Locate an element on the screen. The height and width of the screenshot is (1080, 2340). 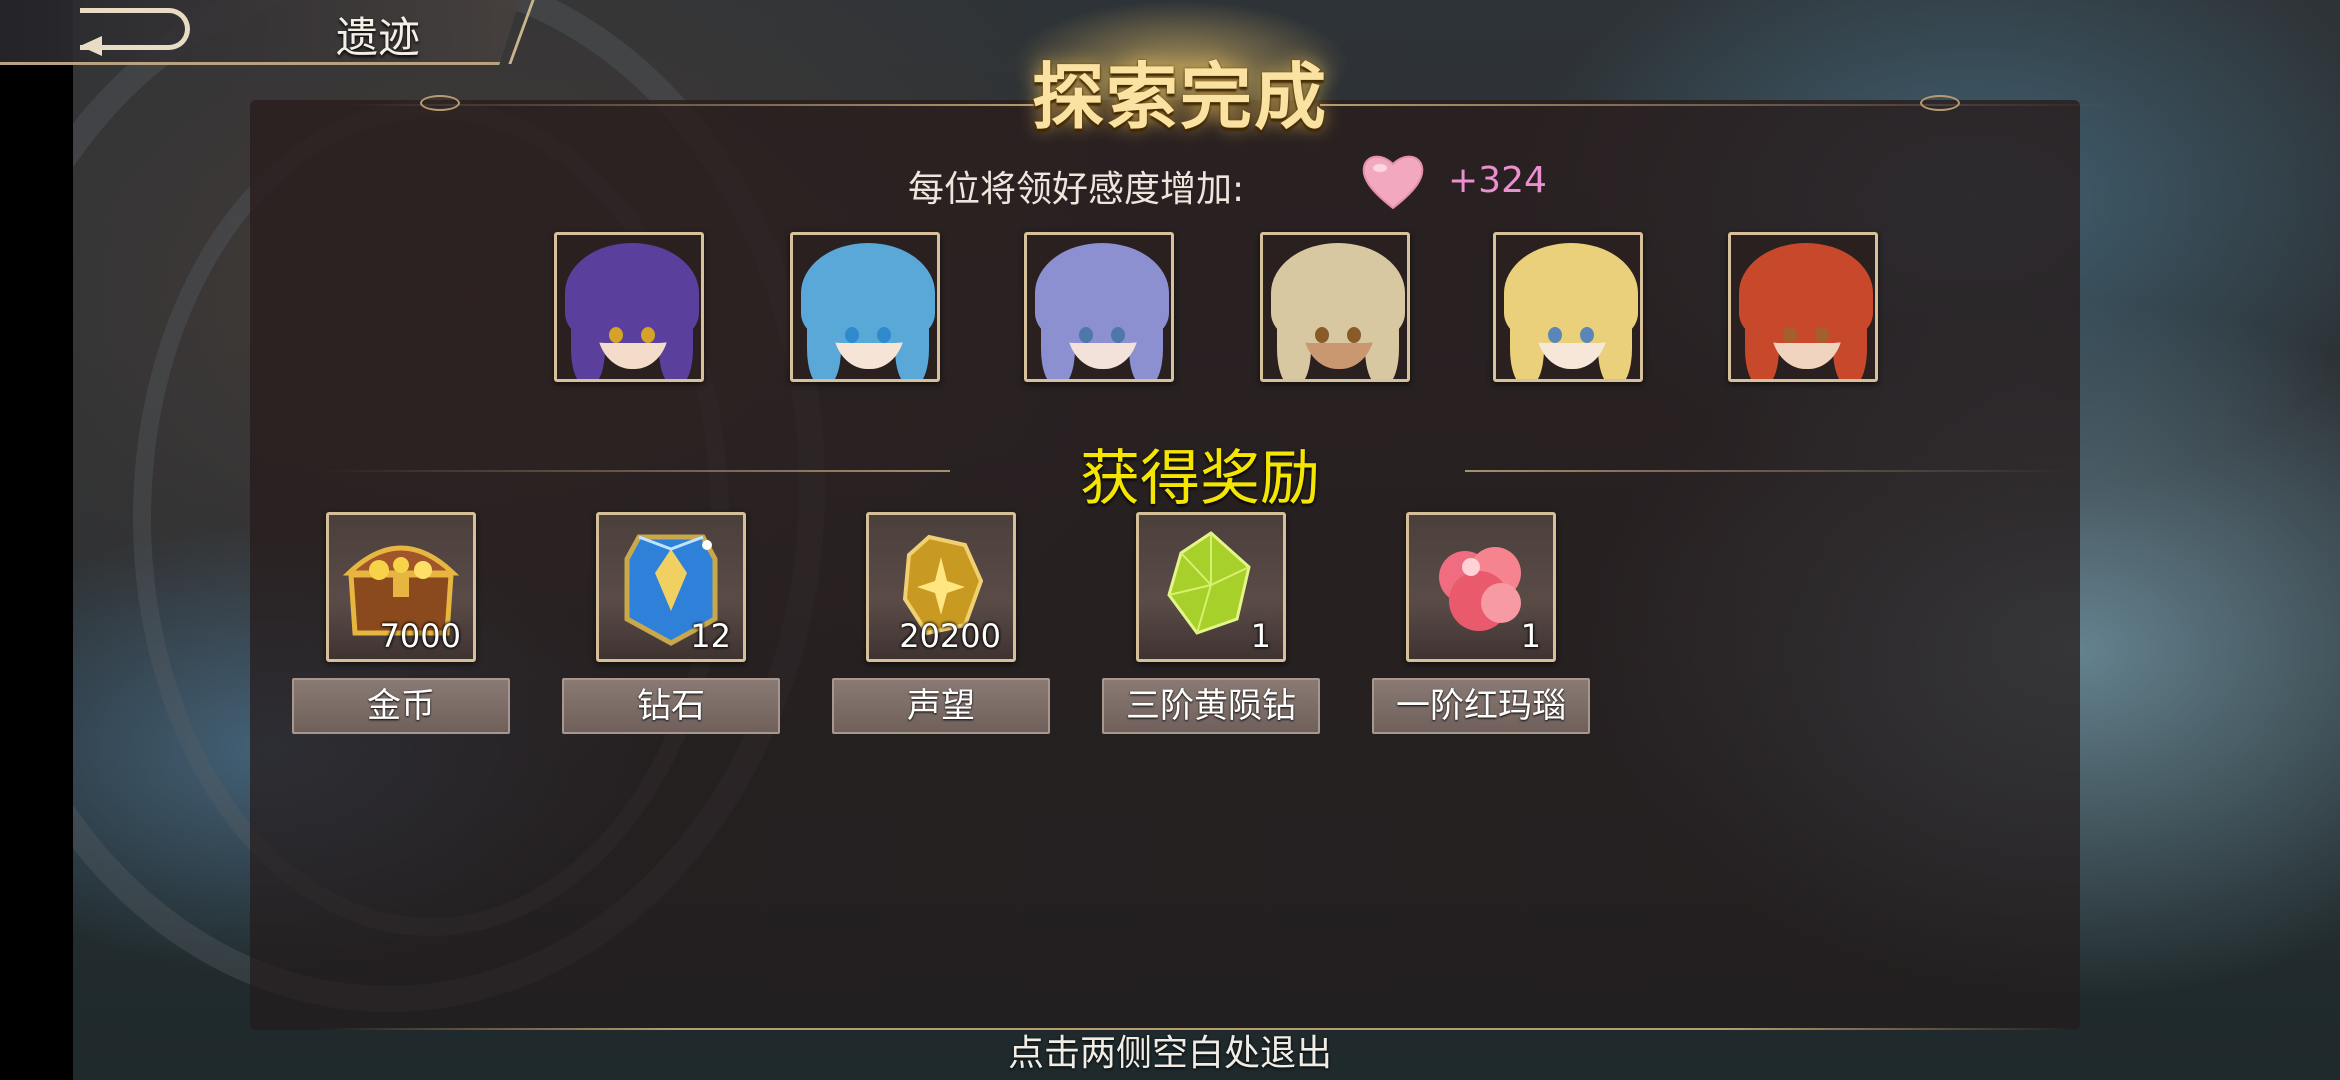
back-arrow-icon is located at coordinates (91, 46).